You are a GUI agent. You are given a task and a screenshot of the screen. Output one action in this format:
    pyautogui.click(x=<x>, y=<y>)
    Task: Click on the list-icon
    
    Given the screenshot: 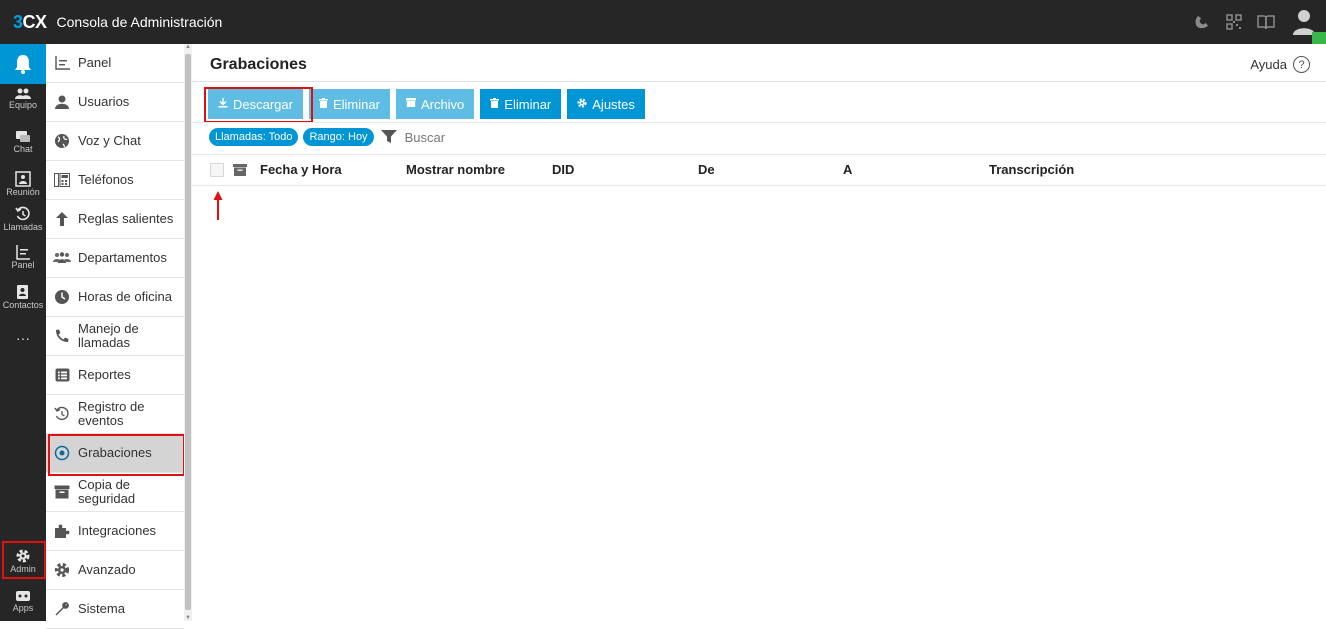 What is the action you would take?
    pyautogui.click(x=62, y=375)
    